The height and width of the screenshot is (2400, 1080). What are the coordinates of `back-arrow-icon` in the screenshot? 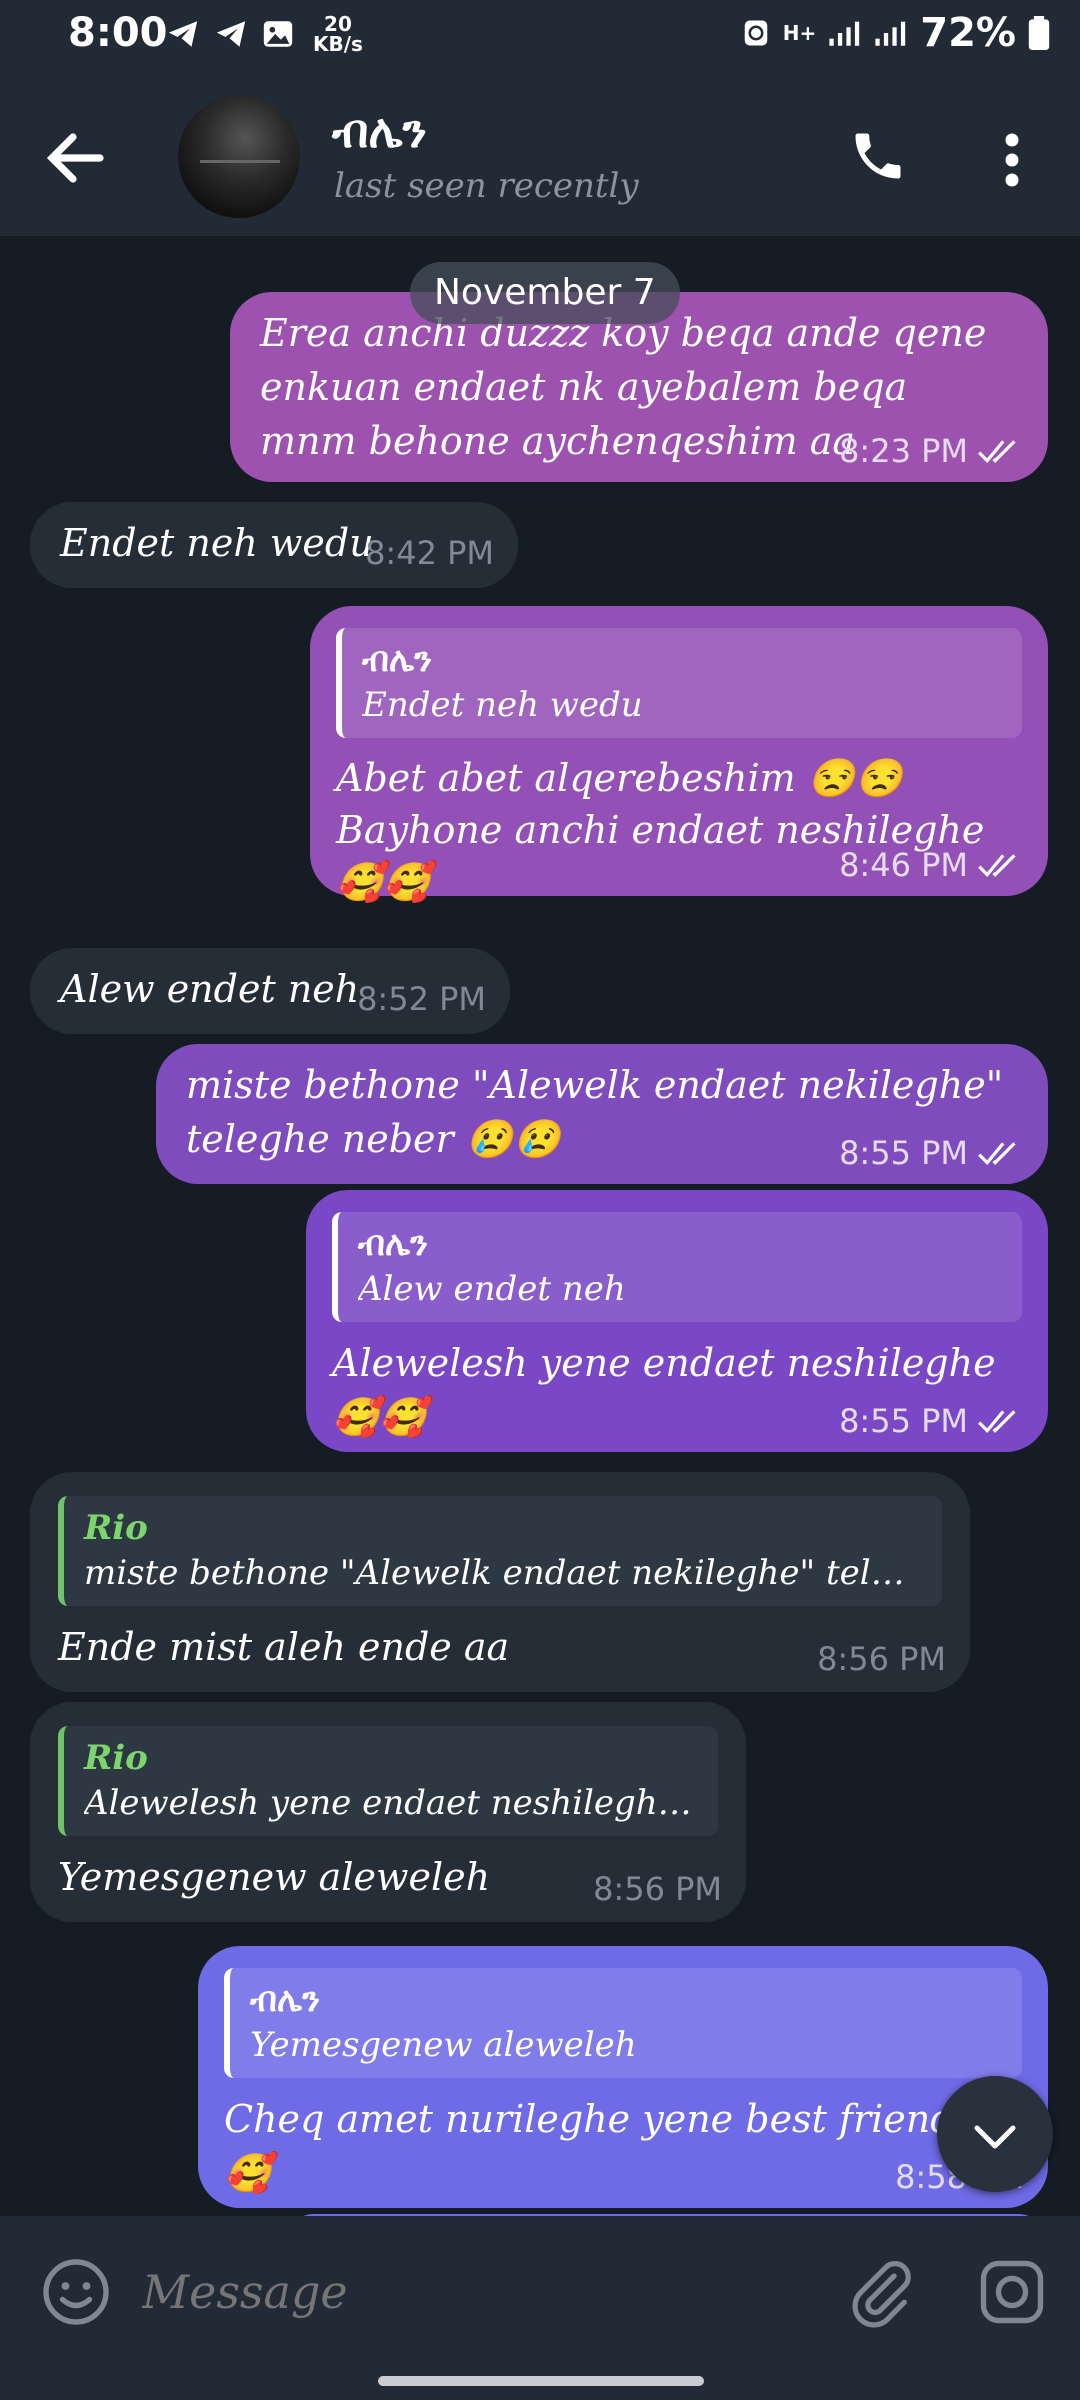 It's located at (76, 158).